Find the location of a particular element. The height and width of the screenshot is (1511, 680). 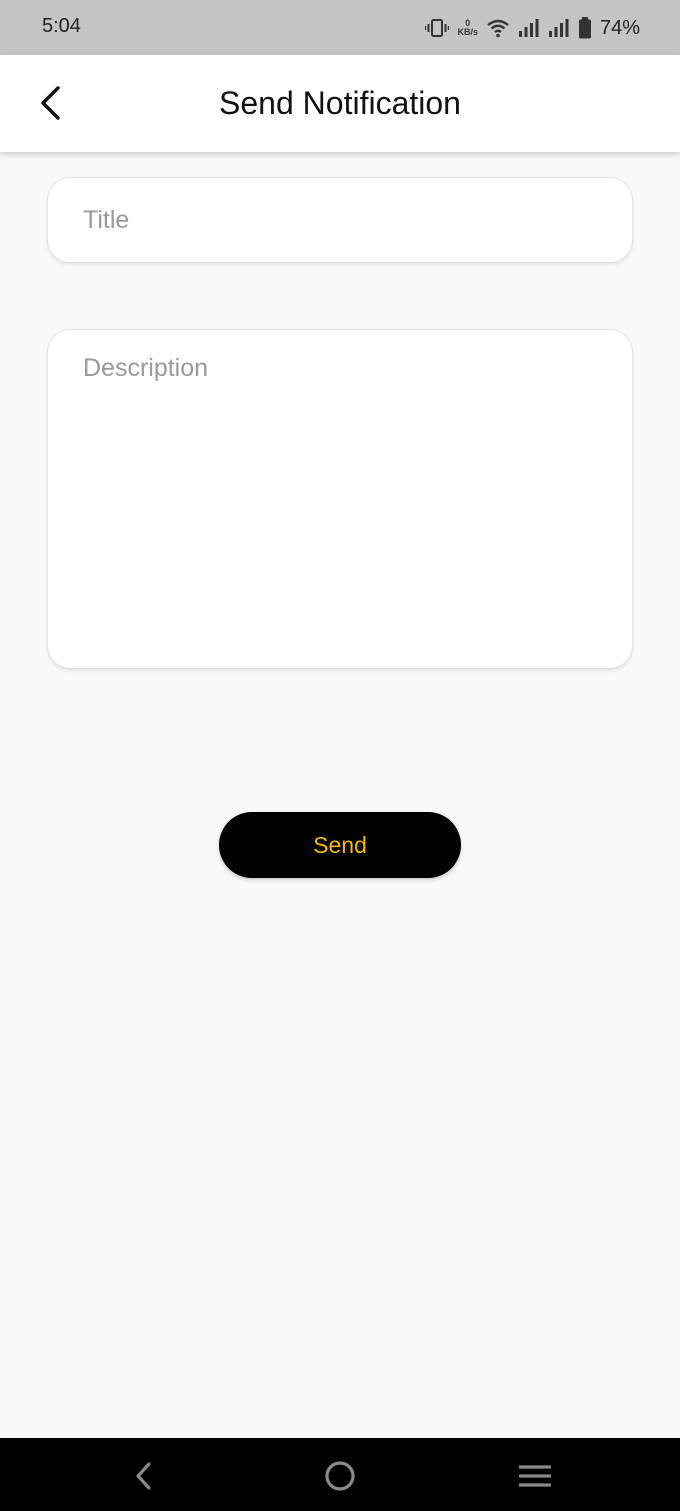

nav-back-icon is located at coordinates (143, 1476).